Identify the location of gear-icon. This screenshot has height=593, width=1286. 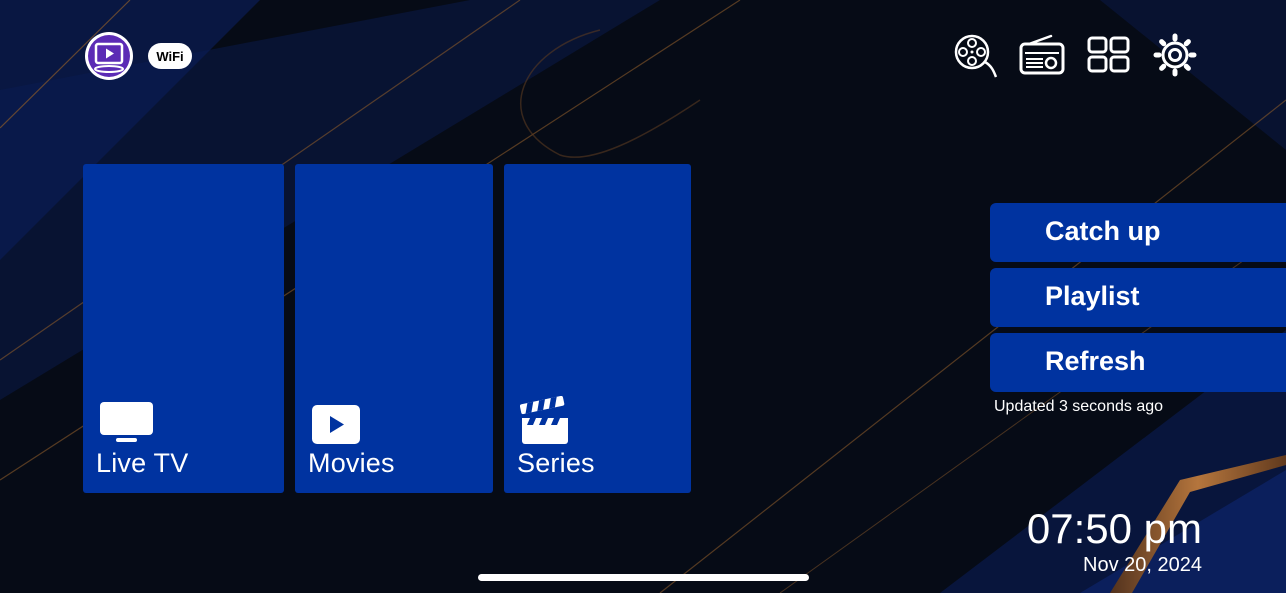
(1175, 55).